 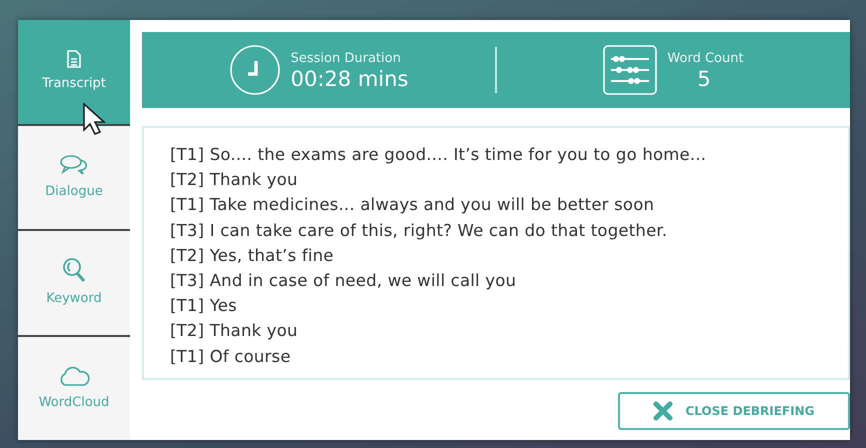 What do you see at coordinates (663, 411) in the screenshot?
I see `close-icon` at bounding box center [663, 411].